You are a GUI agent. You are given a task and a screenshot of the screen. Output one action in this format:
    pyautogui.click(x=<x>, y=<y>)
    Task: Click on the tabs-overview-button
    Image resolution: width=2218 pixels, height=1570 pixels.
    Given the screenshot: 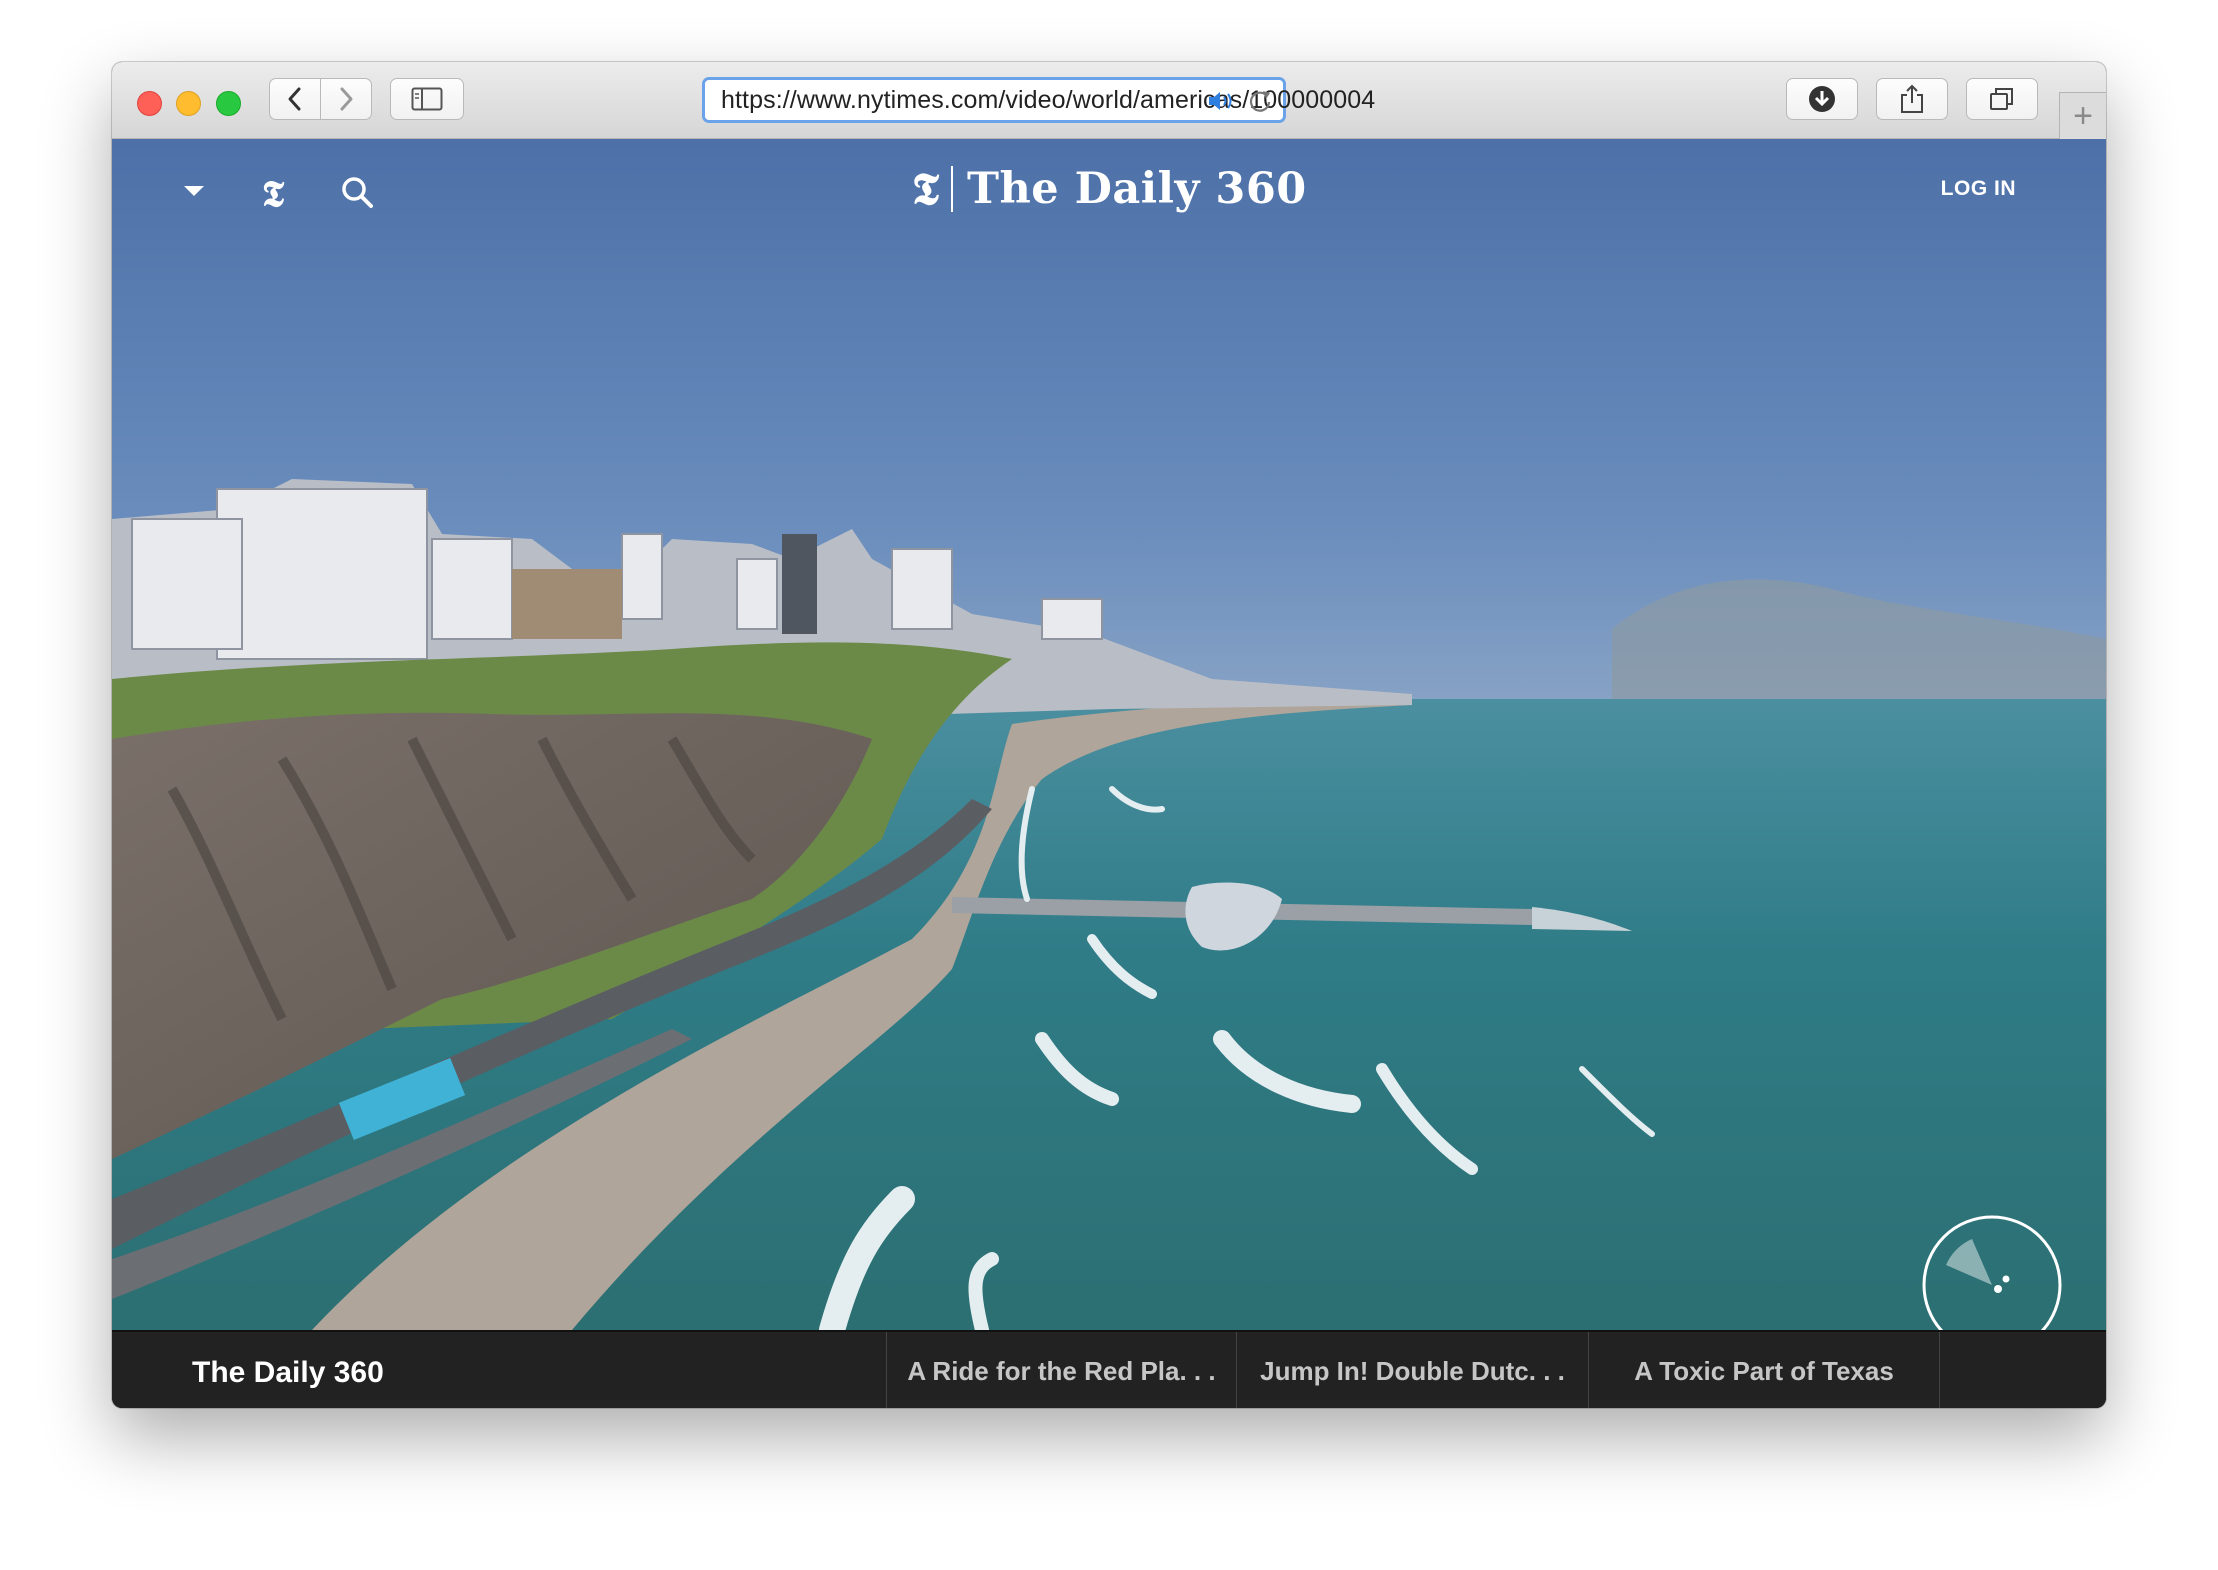 What is the action you would take?
    pyautogui.click(x=2002, y=99)
    